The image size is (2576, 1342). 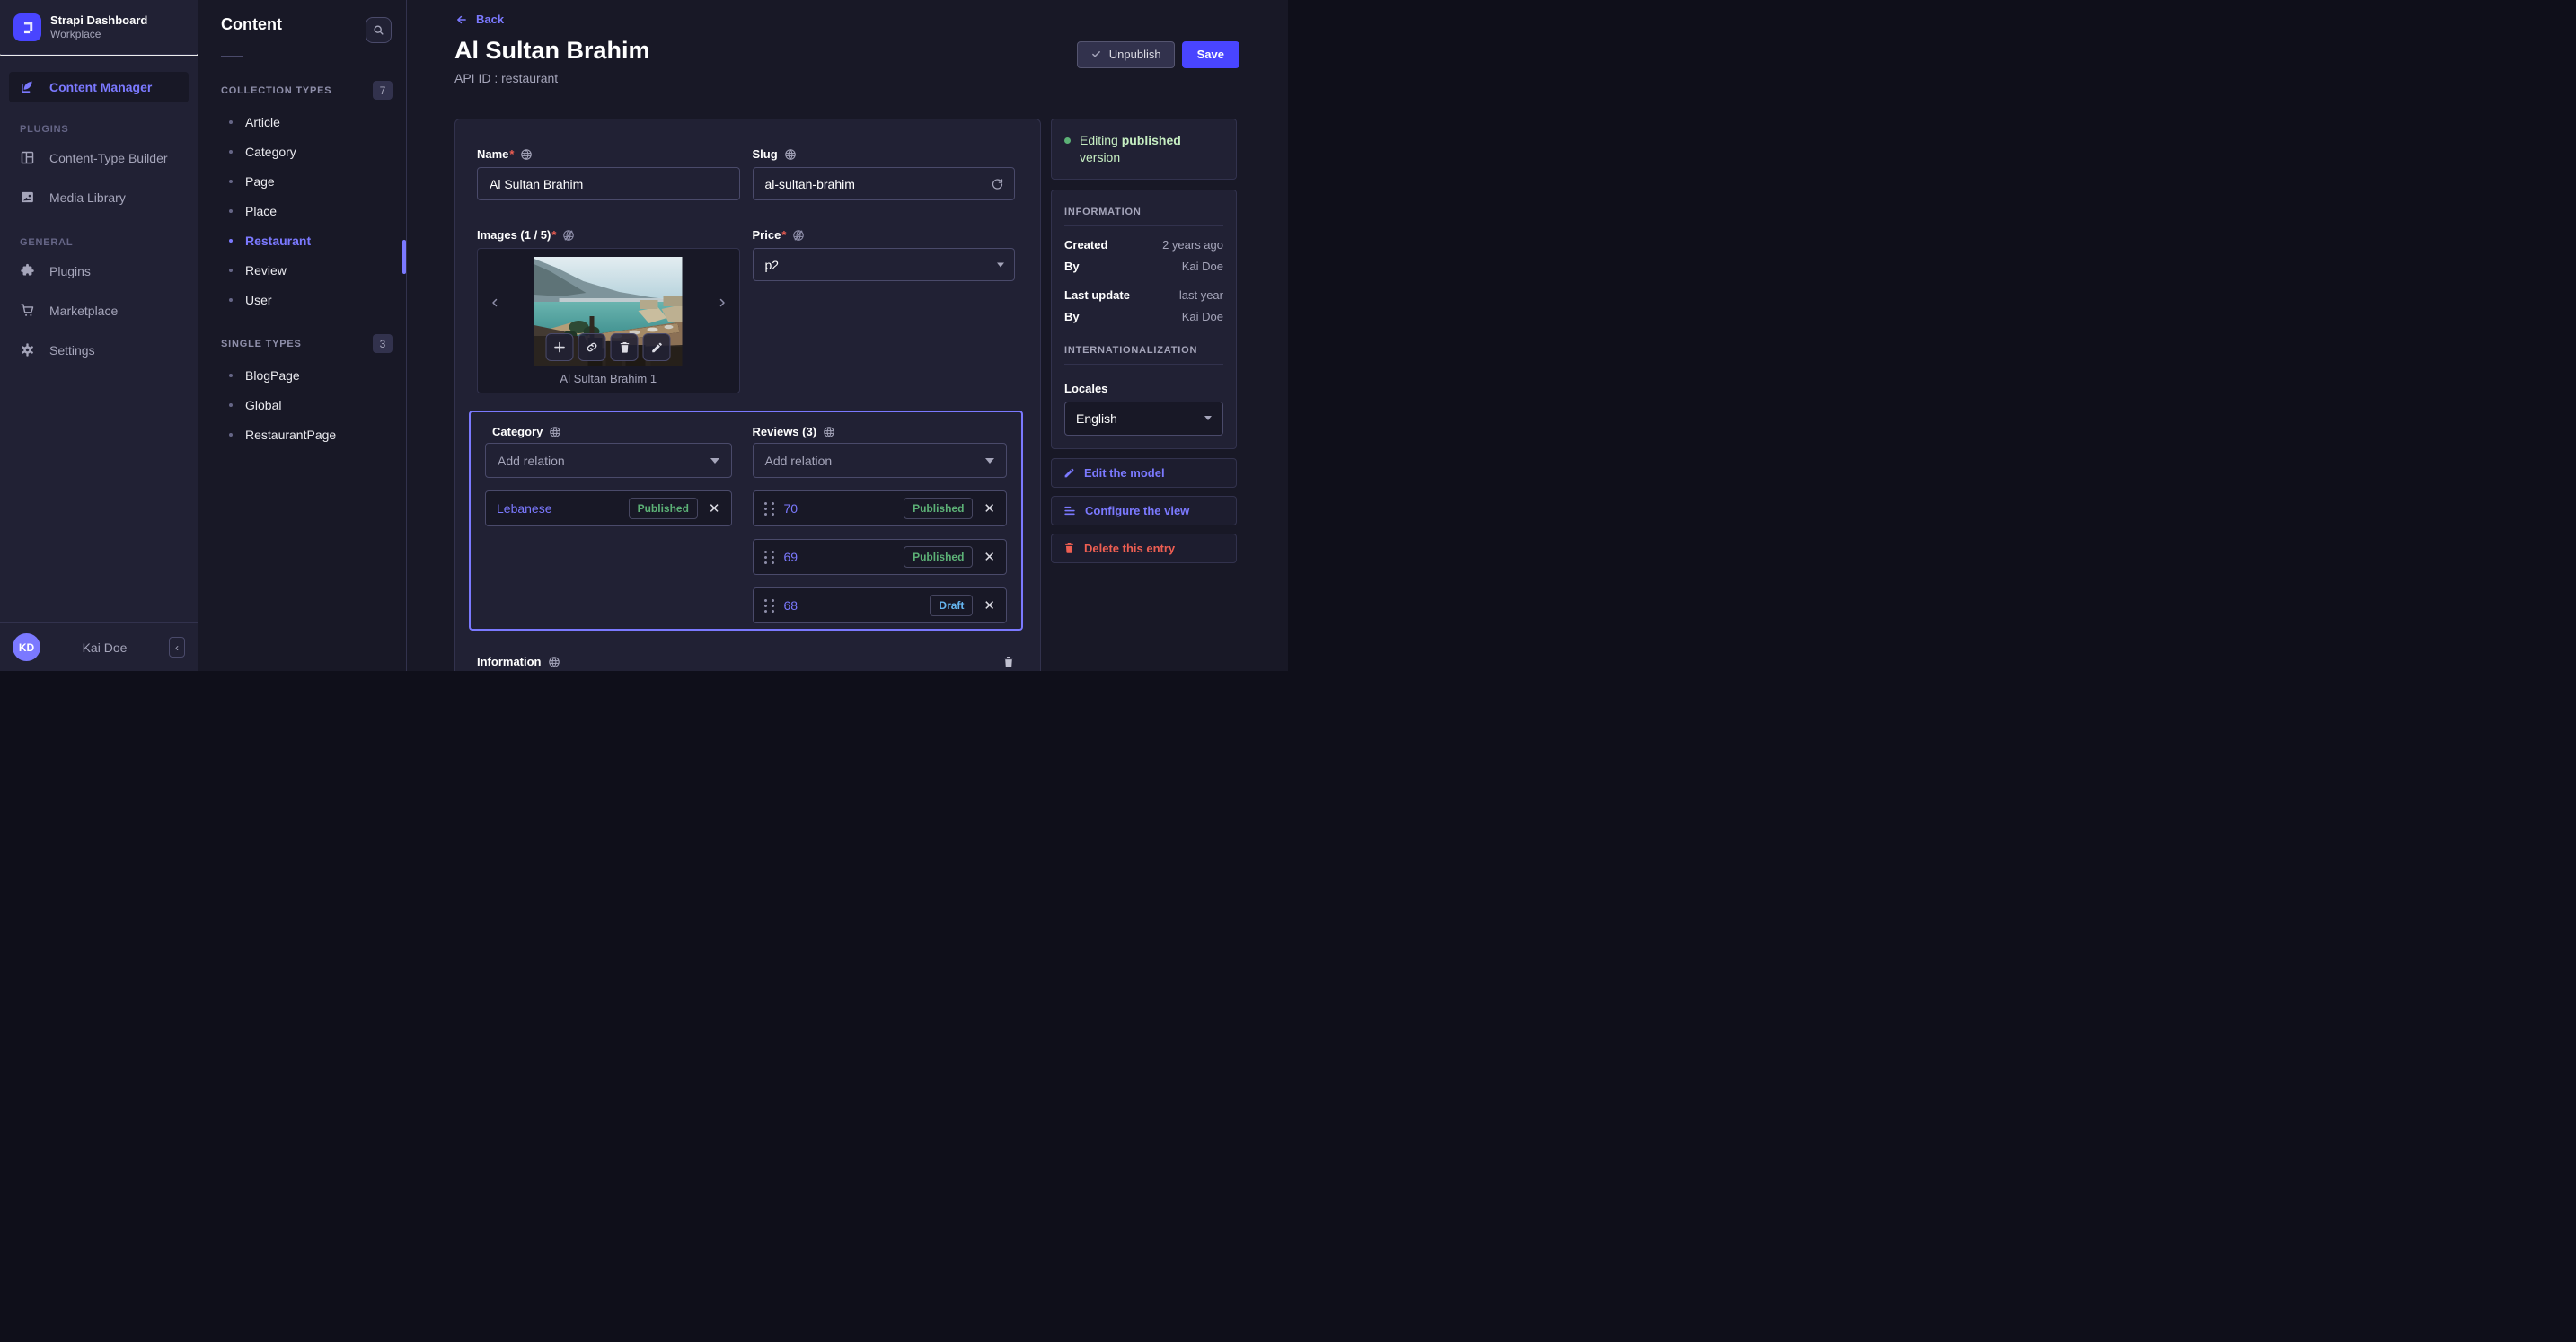 I want to click on relation-item-68: 68 Draft ✕, so click(x=879, y=605).